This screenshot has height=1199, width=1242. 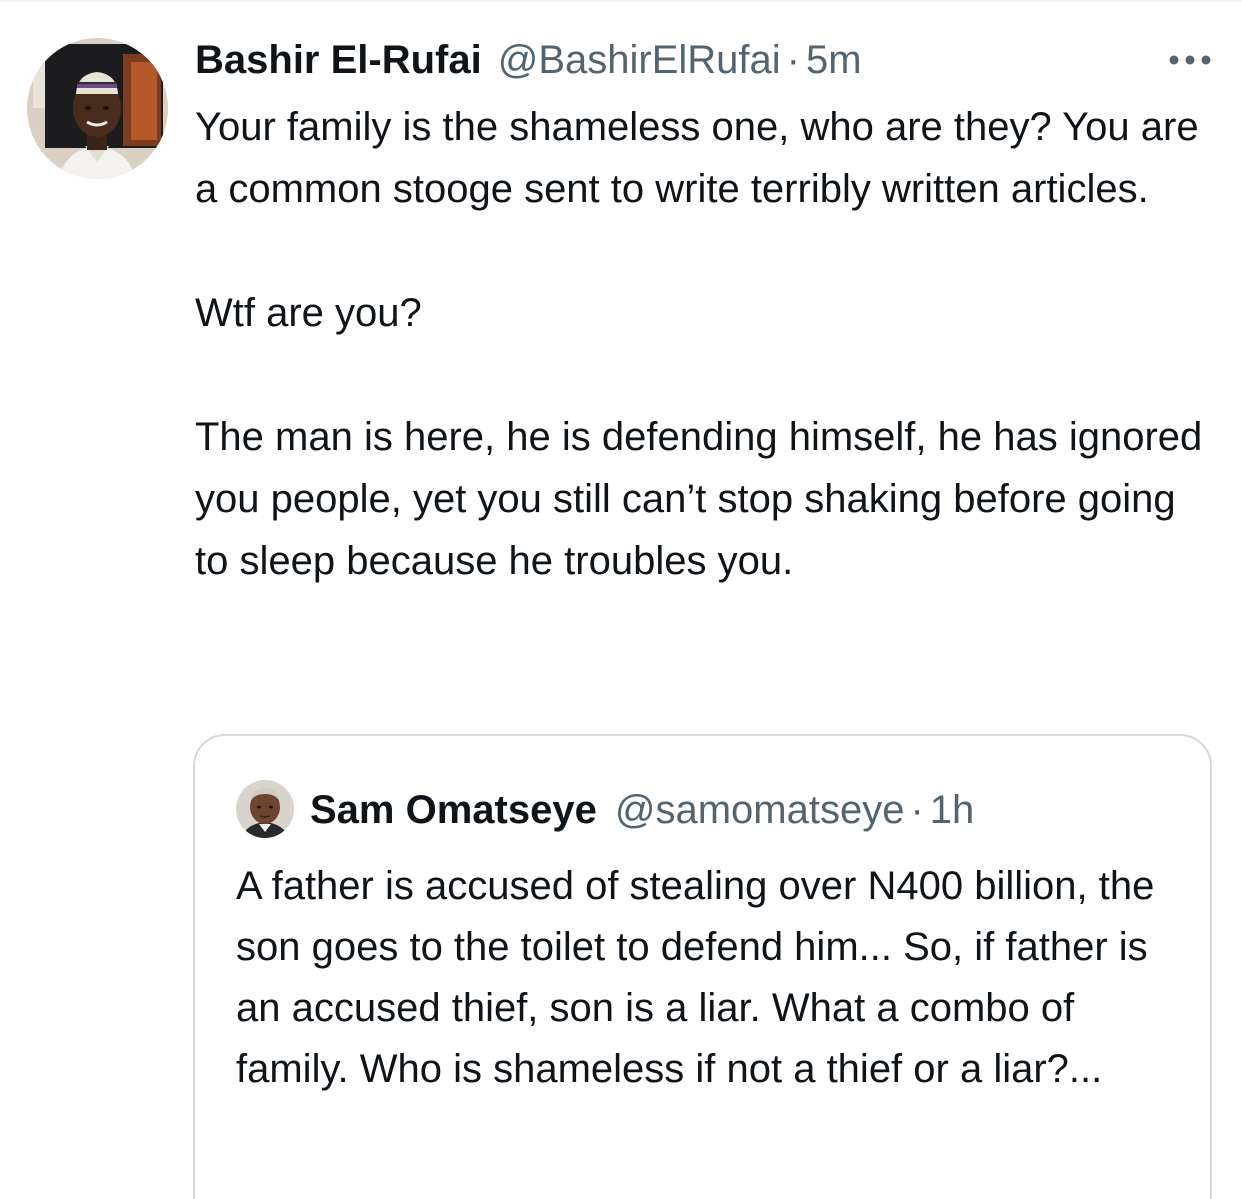 I want to click on quoted-author-avatar, so click(x=265, y=809).